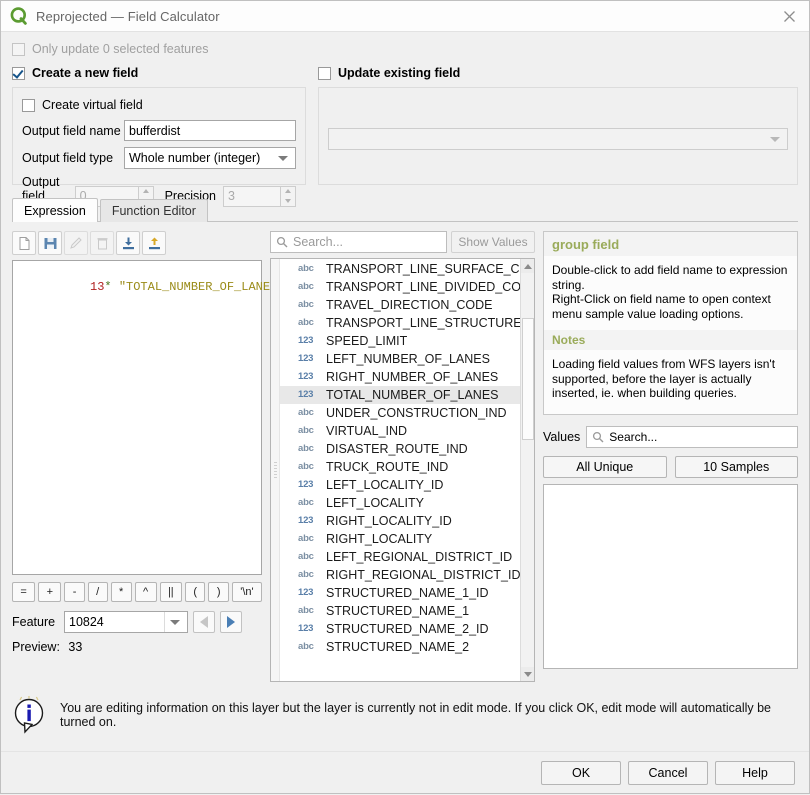 This screenshot has width=810, height=795. I want to click on cancel-button: Cancel, so click(668, 773).